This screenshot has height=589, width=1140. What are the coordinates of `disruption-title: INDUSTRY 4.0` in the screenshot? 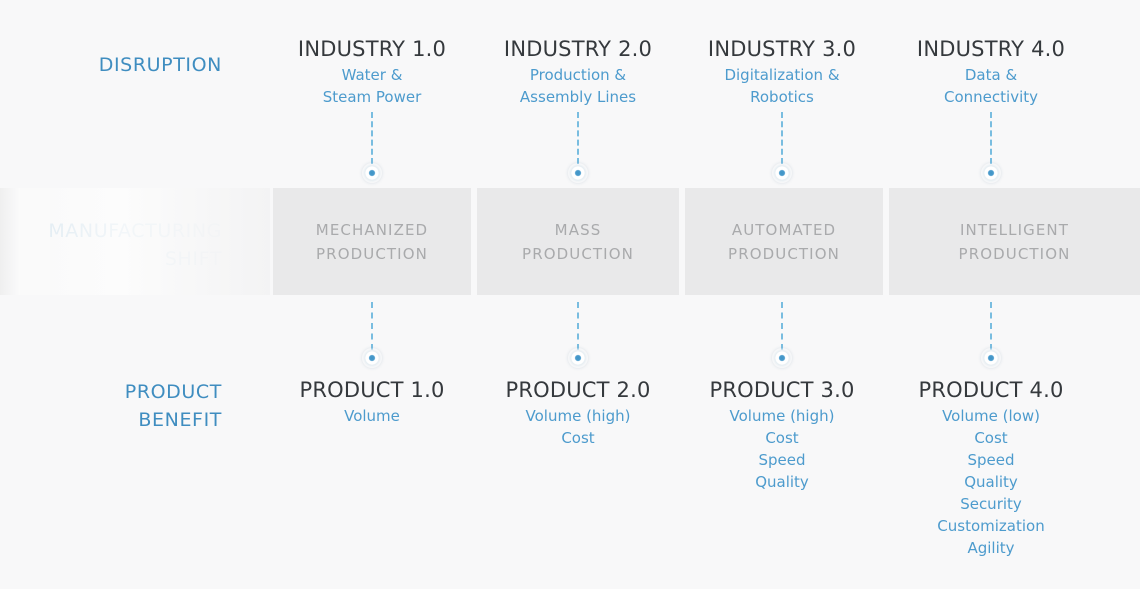 It's located at (991, 49).